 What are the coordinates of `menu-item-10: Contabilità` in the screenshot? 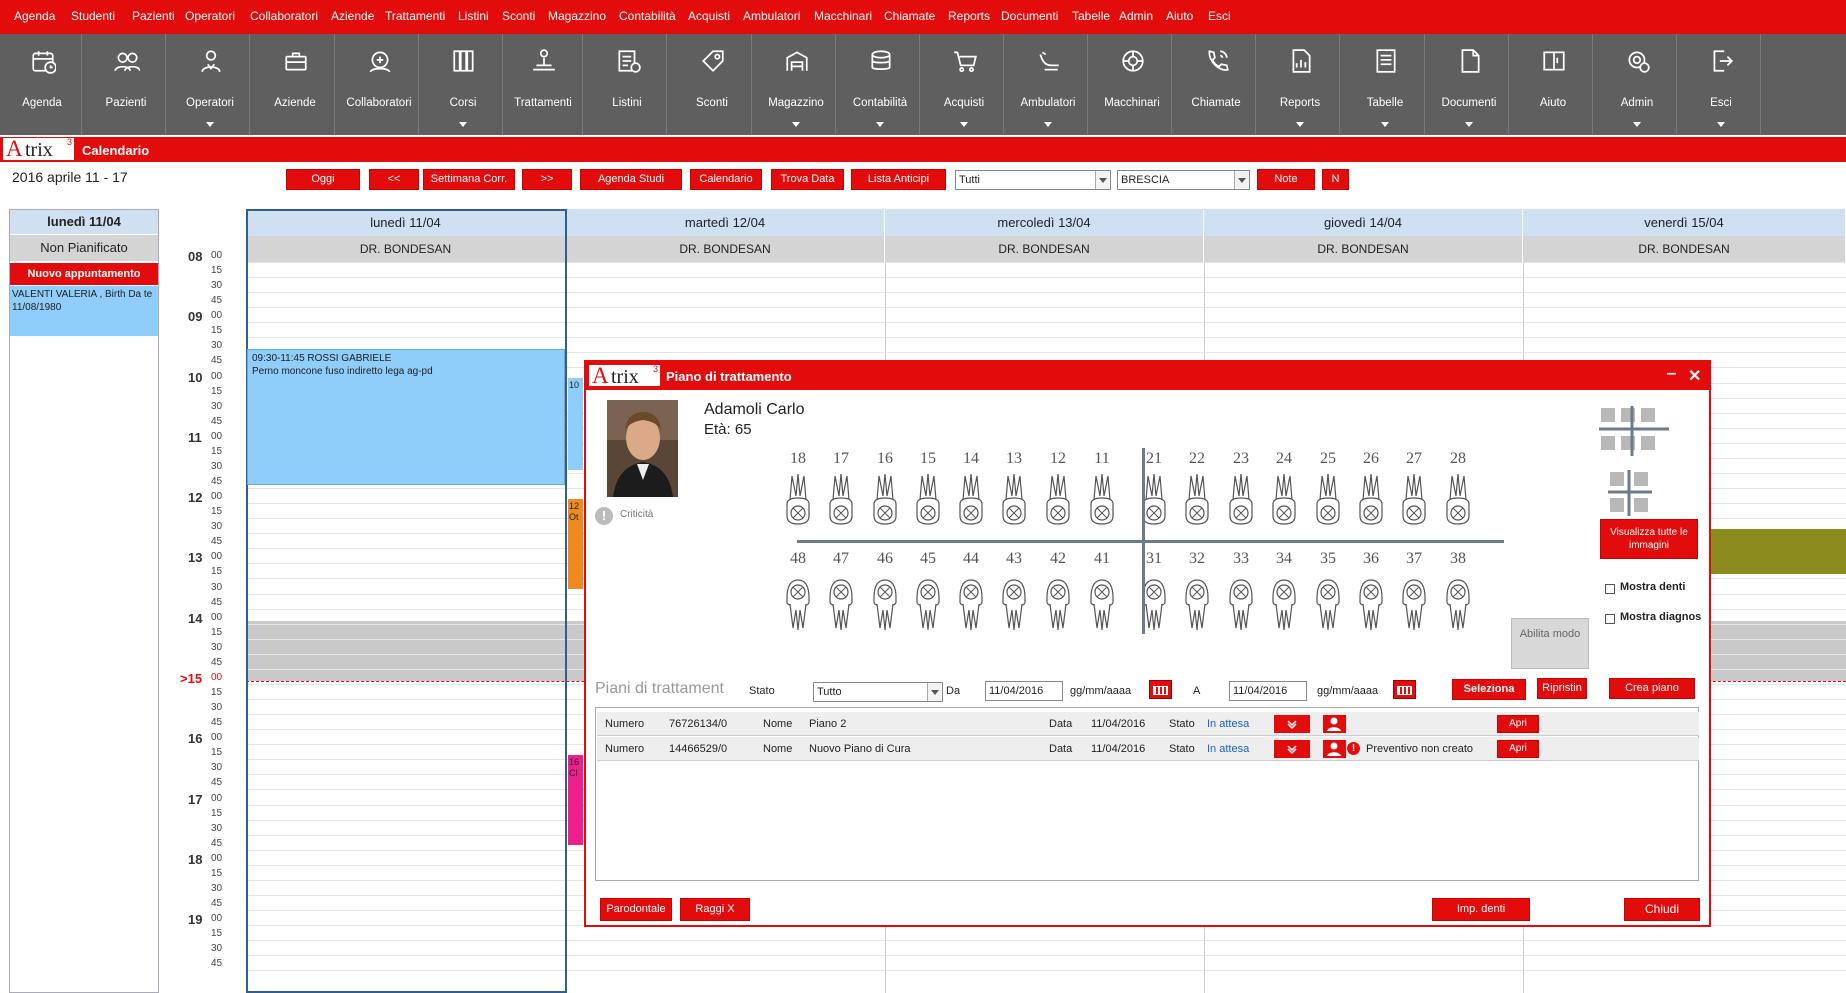 It's located at (647, 16).